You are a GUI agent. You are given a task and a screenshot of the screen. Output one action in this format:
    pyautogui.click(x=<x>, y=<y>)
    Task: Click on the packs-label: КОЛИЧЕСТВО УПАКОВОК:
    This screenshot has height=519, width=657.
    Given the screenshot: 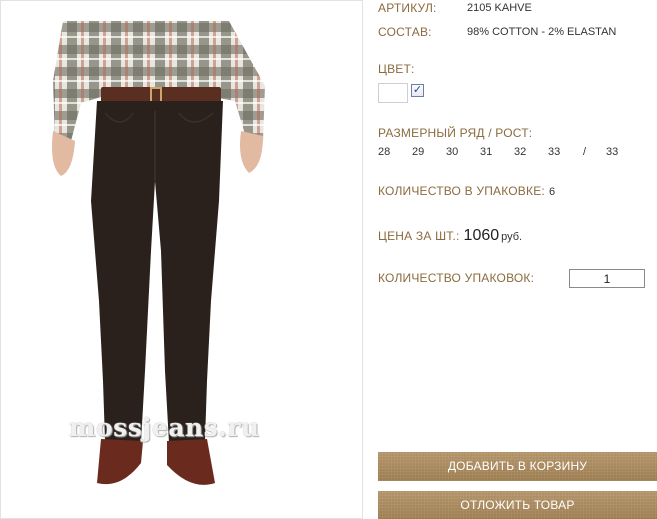 What is the action you would take?
    pyautogui.click(x=456, y=278)
    